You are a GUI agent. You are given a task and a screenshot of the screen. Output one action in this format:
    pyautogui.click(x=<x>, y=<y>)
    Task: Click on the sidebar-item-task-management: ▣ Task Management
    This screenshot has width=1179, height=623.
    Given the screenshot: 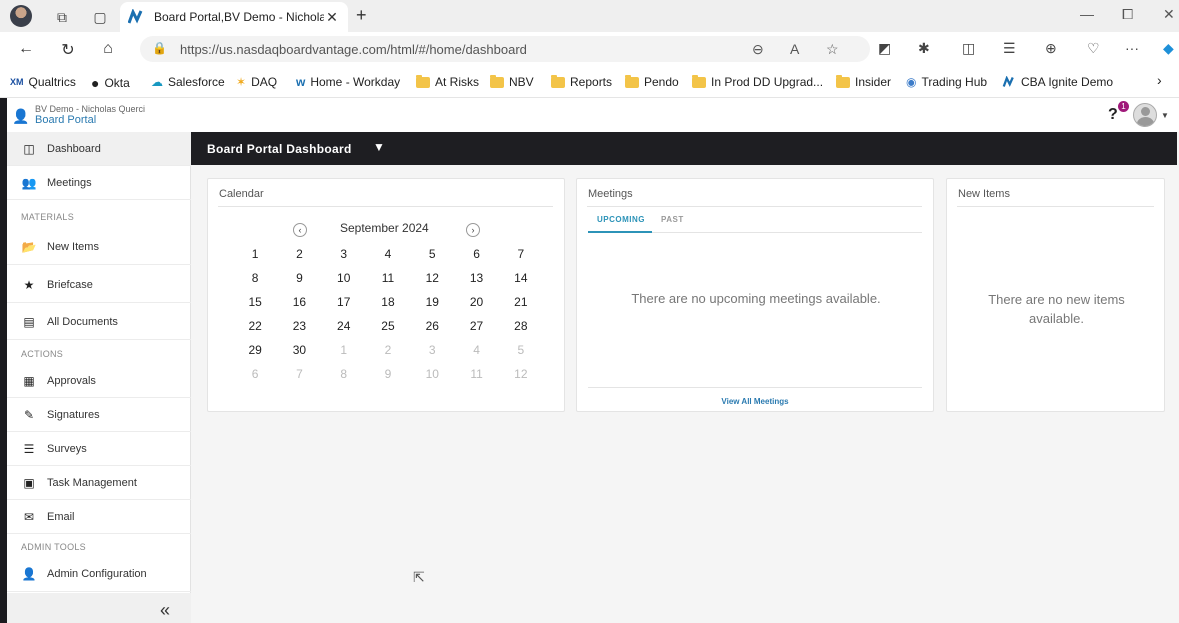 What is the action you would take?
    pyautogui.click(x=99, y=483)
    